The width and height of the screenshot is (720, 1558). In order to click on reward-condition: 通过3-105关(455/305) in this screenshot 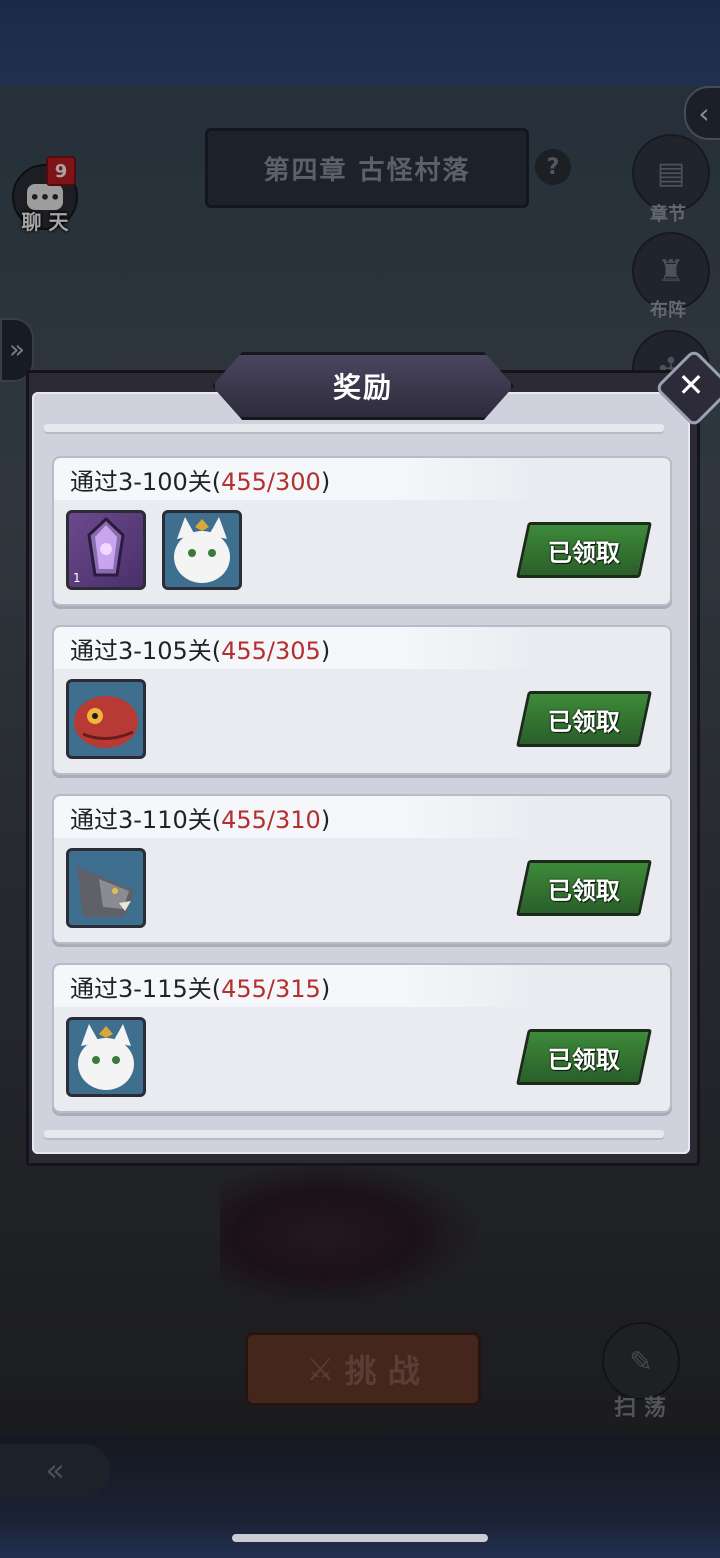, I will do `click(200, 648)`.